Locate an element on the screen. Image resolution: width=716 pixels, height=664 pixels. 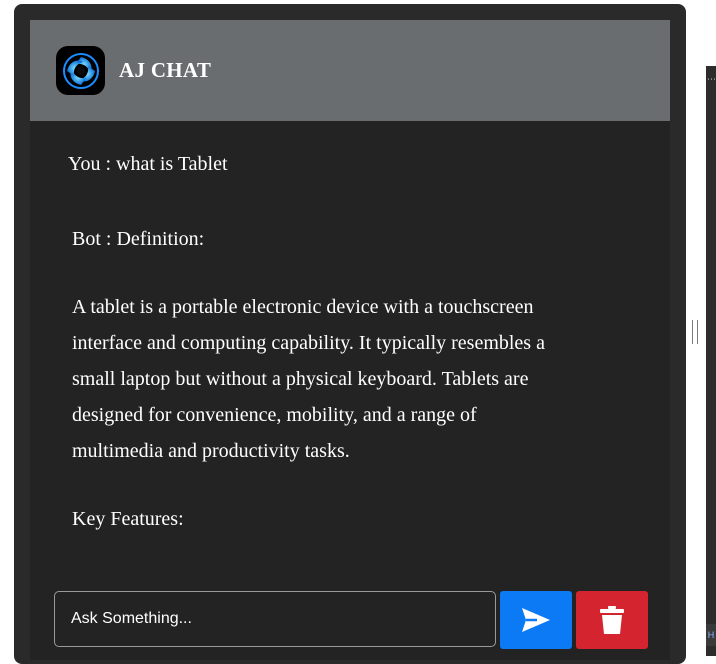
side-panel-corner-label: H is located at coordinates (711, 635).